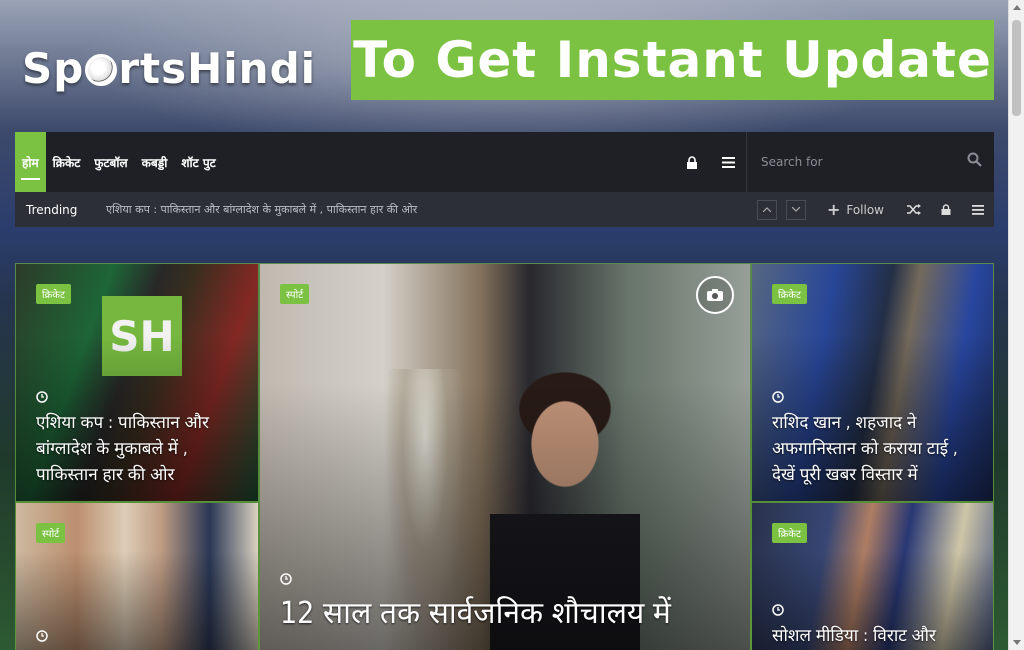 Image resolution: width=1024 pixels, height=650 pixels. What do you see at coordinates (1016, 68) in the screenshot?
I see `scrollbar-thumb` at bounding box center [1016, 68].